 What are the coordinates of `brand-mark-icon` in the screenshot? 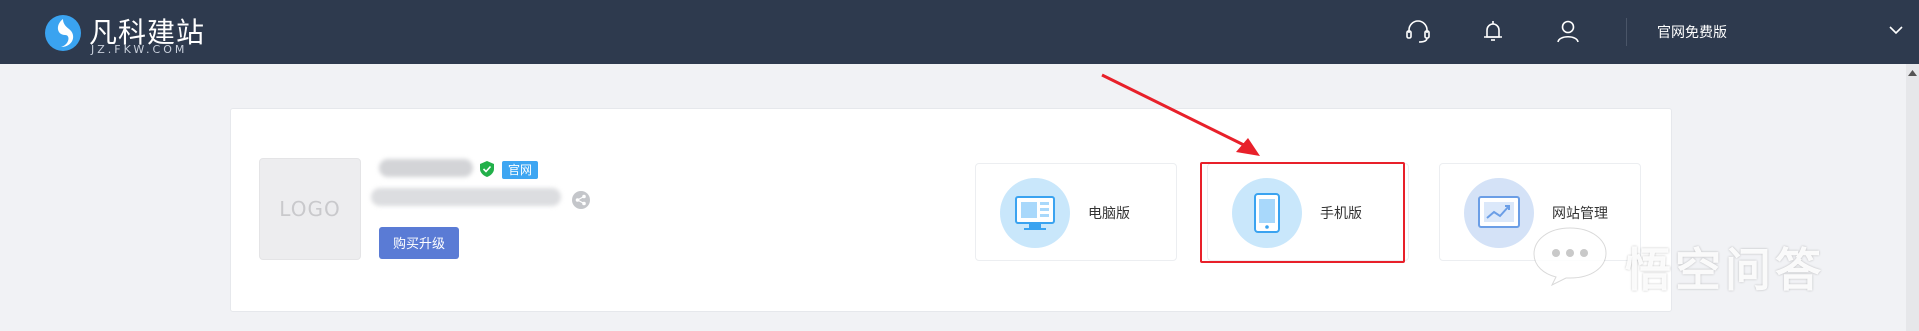 It's located at (63, 33).